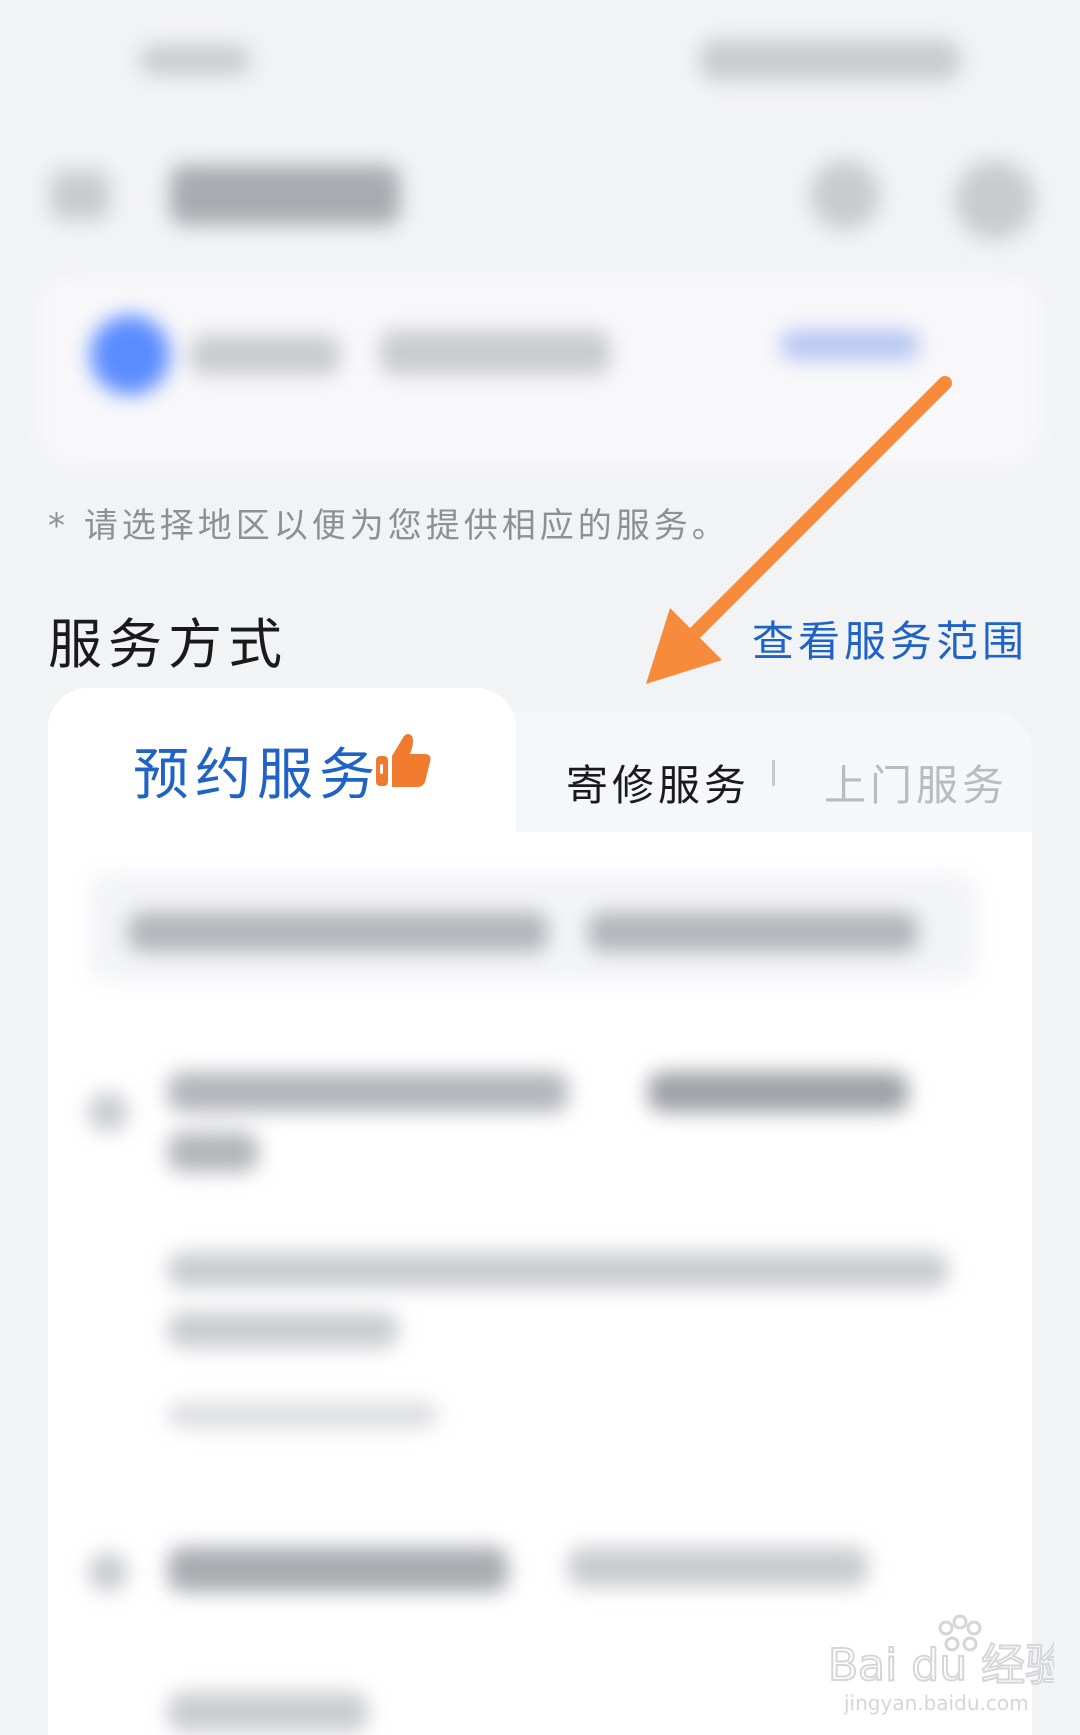 The image size is (1080, 1735). Describe the element at coordinates (845, 195) in the screenshot. I see `search-icon` at that location.